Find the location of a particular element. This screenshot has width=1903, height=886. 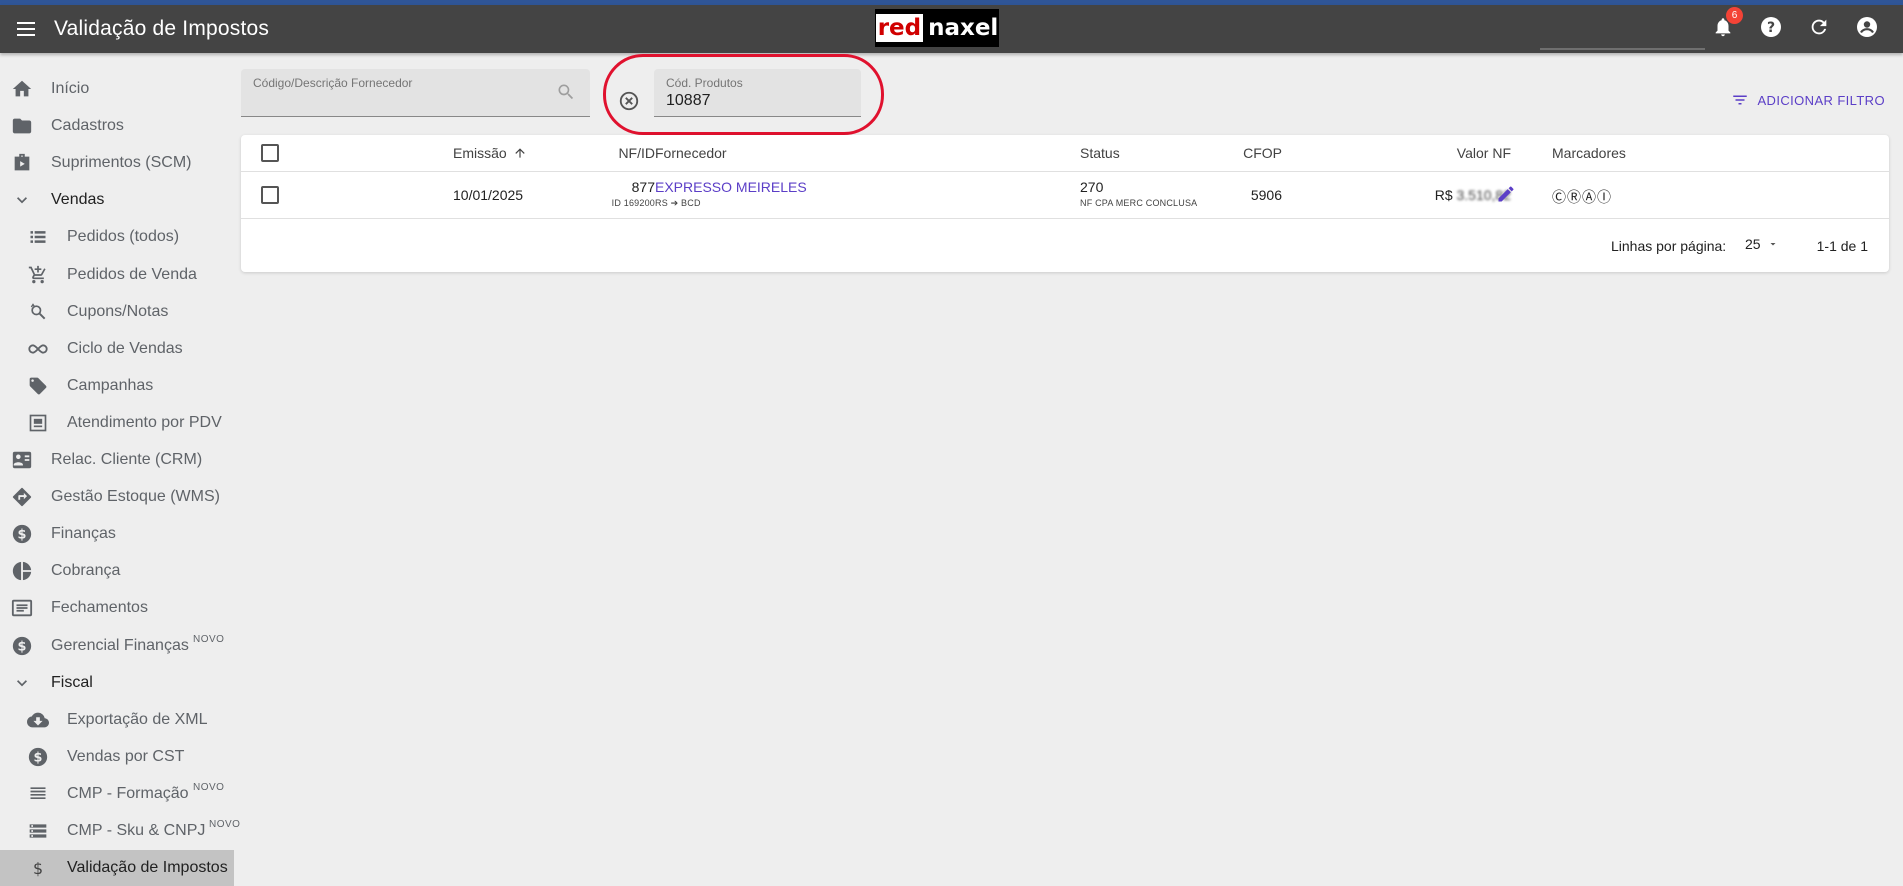

header-fornecedor: Fornecedor is located at coordinates (691, 153).